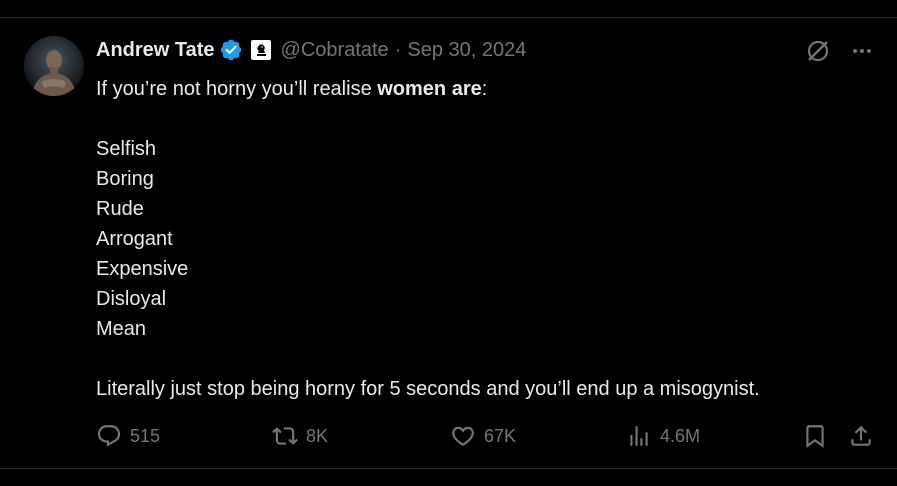 This screenshot has height=486, width=897. What do you see at coordinates (231, 50) in the screenshot?
I see `verified-badge-icon` at bounding box center [231, 50].